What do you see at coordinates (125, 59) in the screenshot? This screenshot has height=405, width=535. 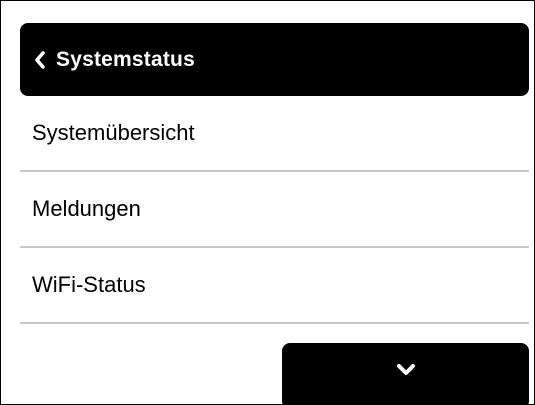 I see `page-title: Systemstatus` at bounding box center [125, 59].